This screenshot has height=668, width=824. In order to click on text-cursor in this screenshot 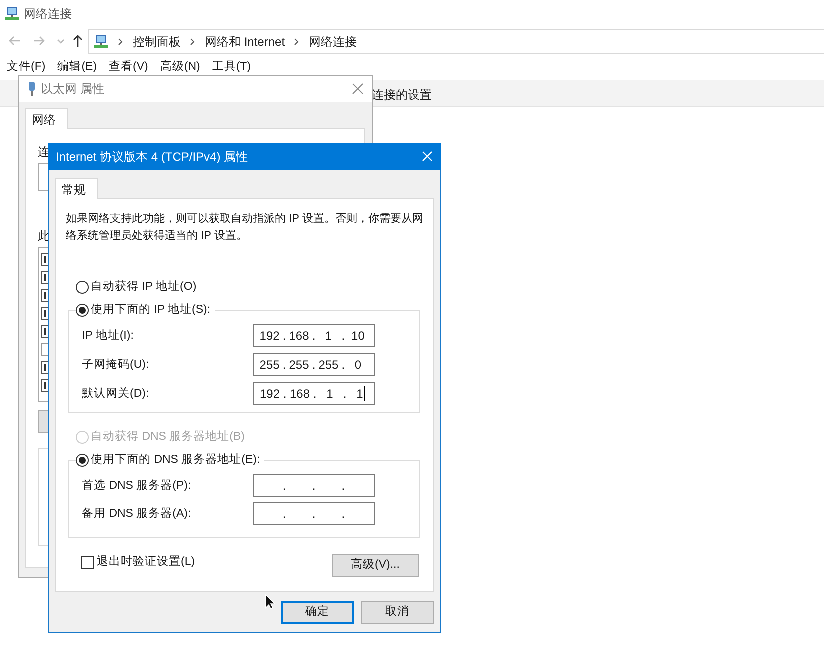, I will do `click(364, 393)`.